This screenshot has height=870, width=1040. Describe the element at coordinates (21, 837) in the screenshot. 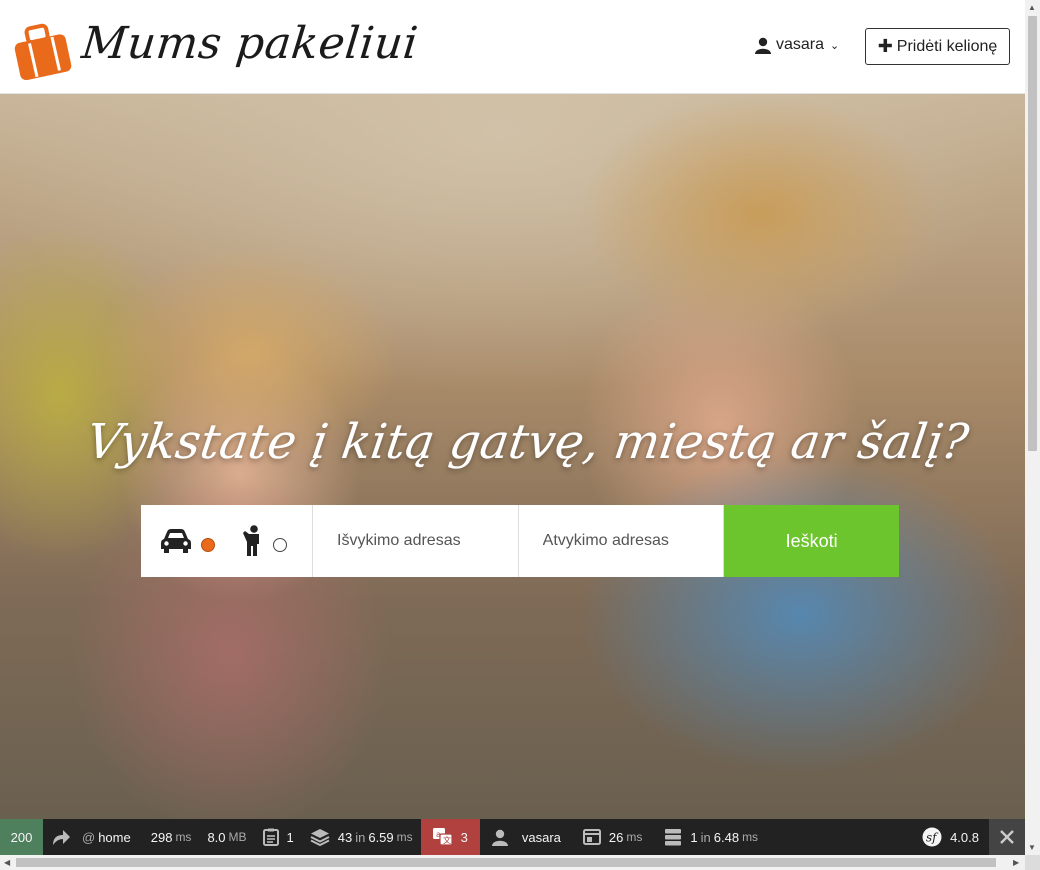

I see `status-code-badge: 200` at that location.